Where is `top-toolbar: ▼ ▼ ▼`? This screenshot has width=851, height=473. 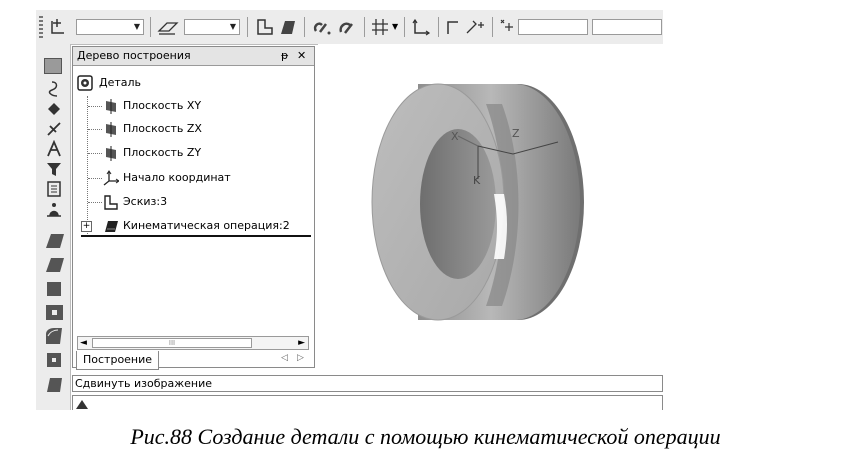
top-toolbar: ▼ ▼ ▼ is located at coordinates (349, 27).